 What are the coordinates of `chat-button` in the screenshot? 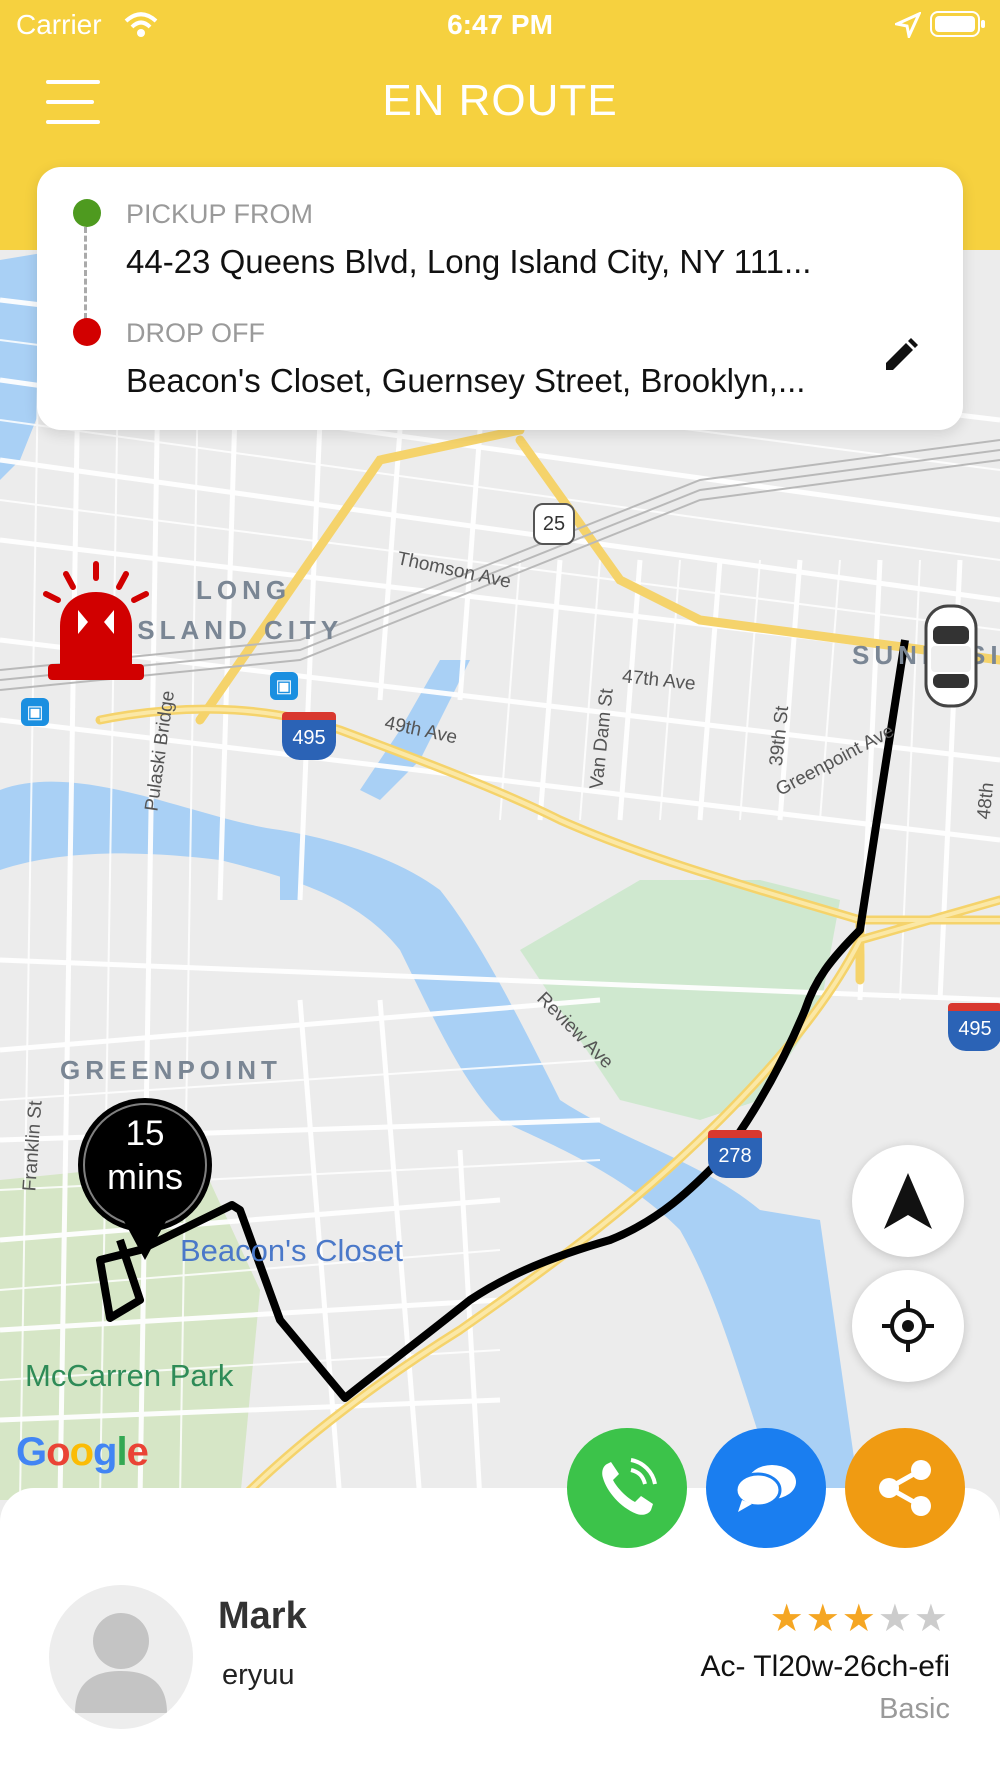 It's located at (766, 1488).